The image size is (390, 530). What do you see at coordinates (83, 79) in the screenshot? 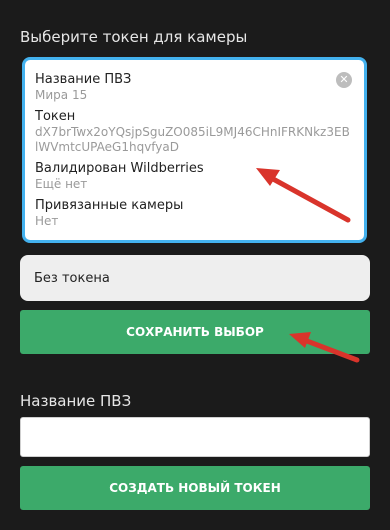
I see `field-label: Название ПВЗ` at bounding box center [83, 79].